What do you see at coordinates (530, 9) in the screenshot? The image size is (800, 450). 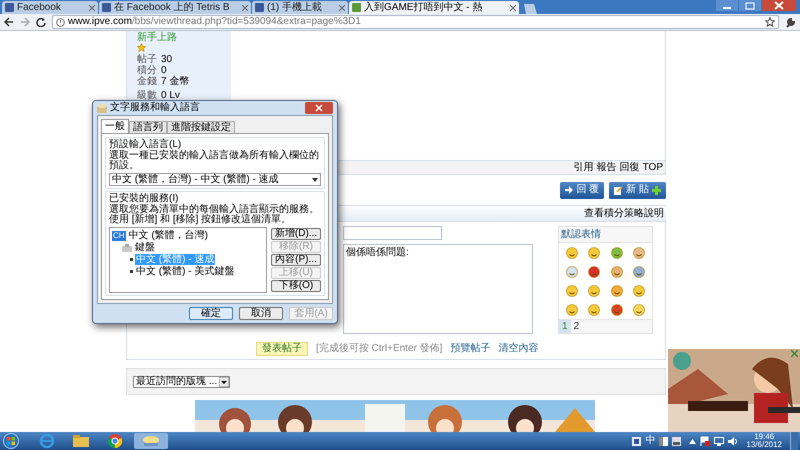 I see `new-tab-button` at bounding box center [530, 9].